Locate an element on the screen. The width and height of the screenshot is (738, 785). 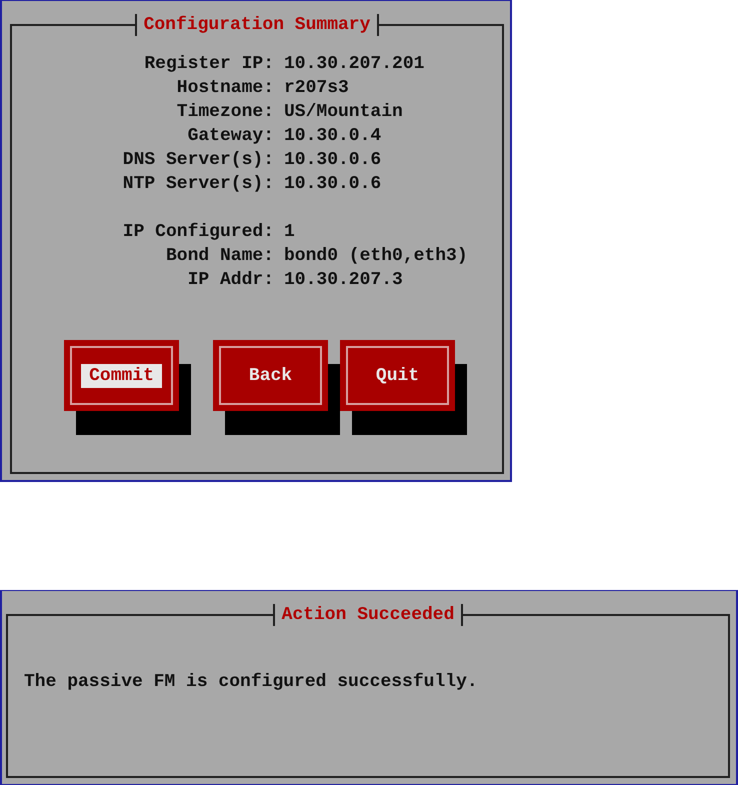
field-value: 10.30.207.3 is located at coordinates (344, 280).